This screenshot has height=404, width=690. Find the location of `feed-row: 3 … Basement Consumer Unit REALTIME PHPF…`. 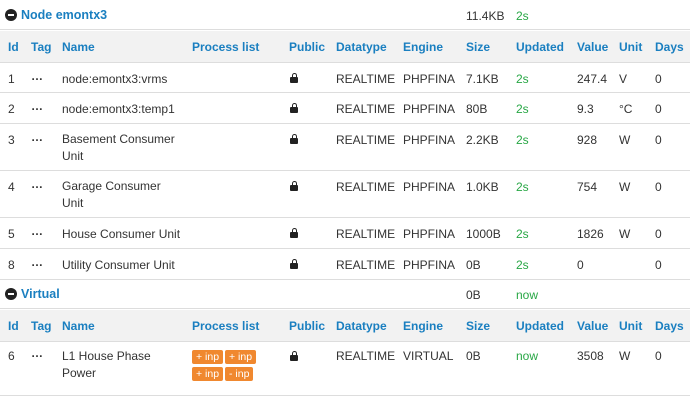

feed-row: 3 … Basement Consumer Unit REALTIME PHPF… is located at coordinates (345, 148).